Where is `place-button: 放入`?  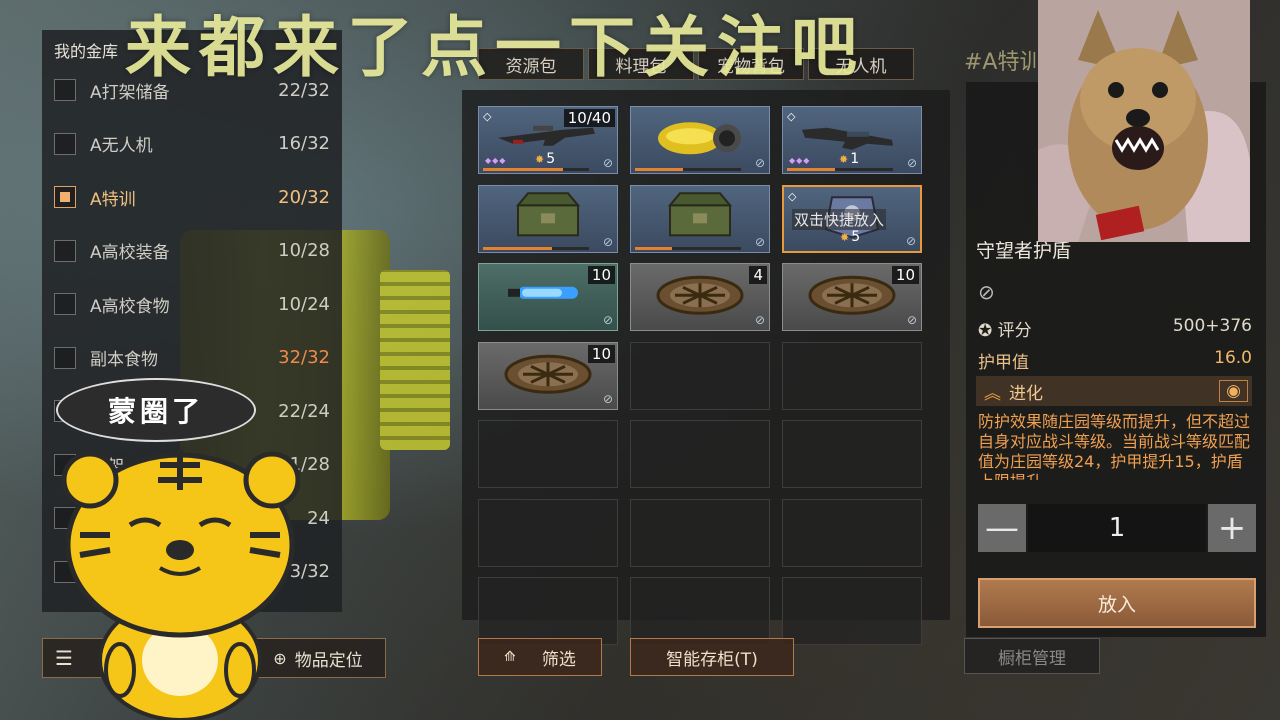
place-button: 放入 is located at coordinates (1117, 603).